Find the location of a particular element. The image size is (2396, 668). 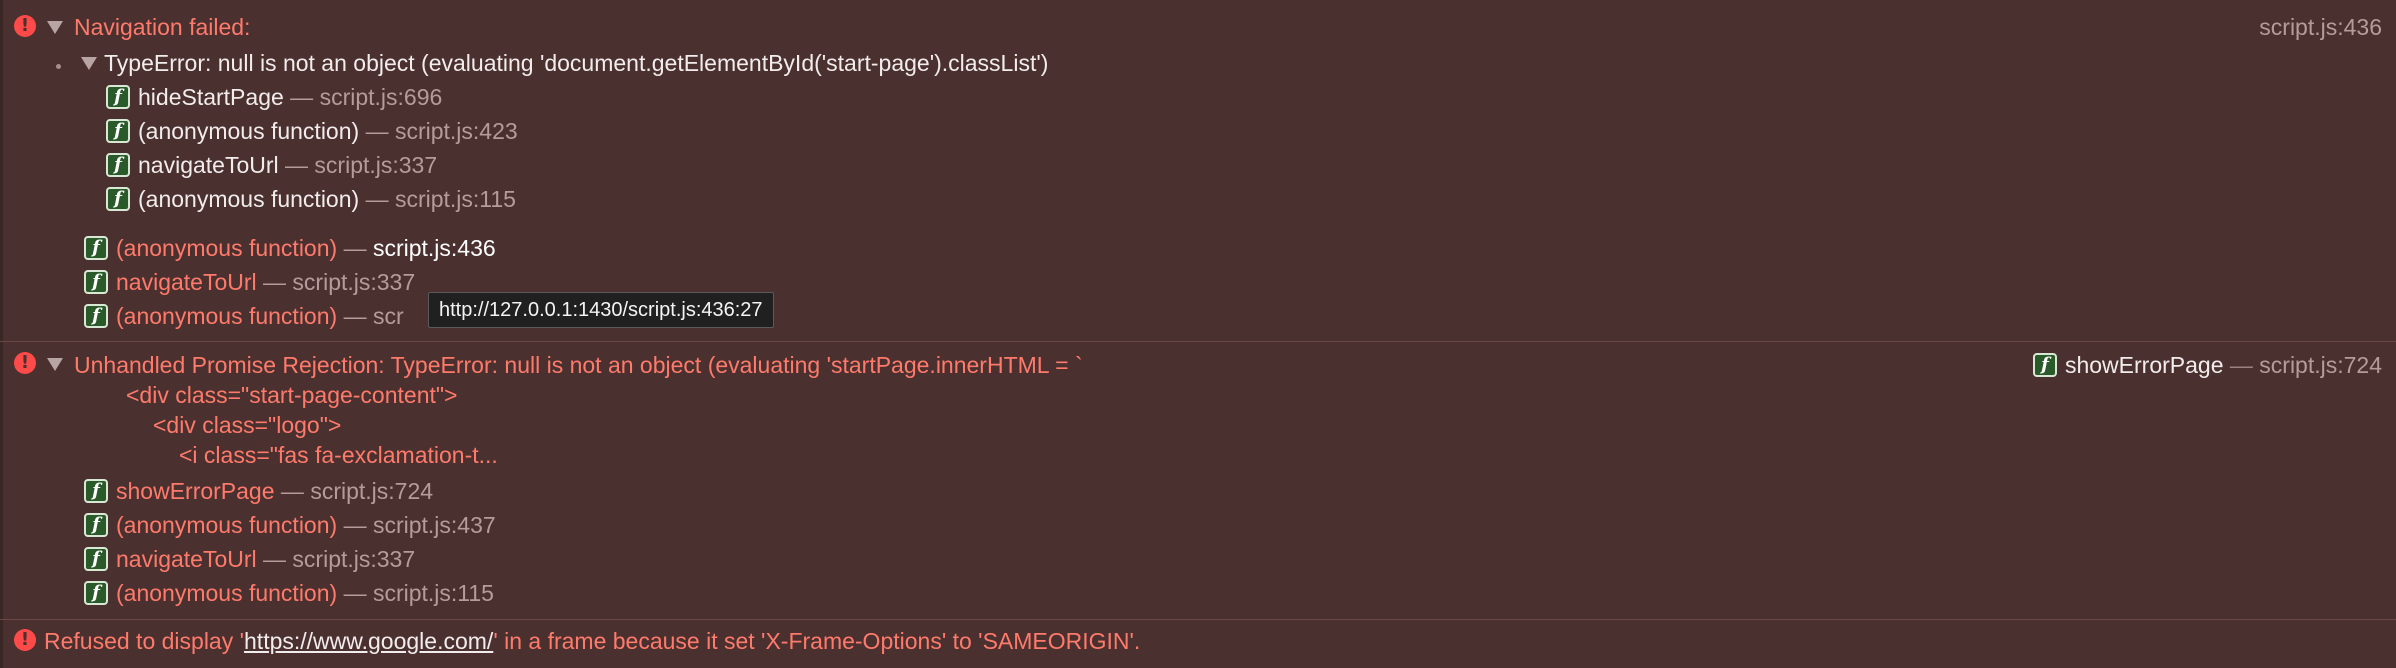

stack-frame: f (anonymous function) — script.js:437 is located at coordinates (290, 525).